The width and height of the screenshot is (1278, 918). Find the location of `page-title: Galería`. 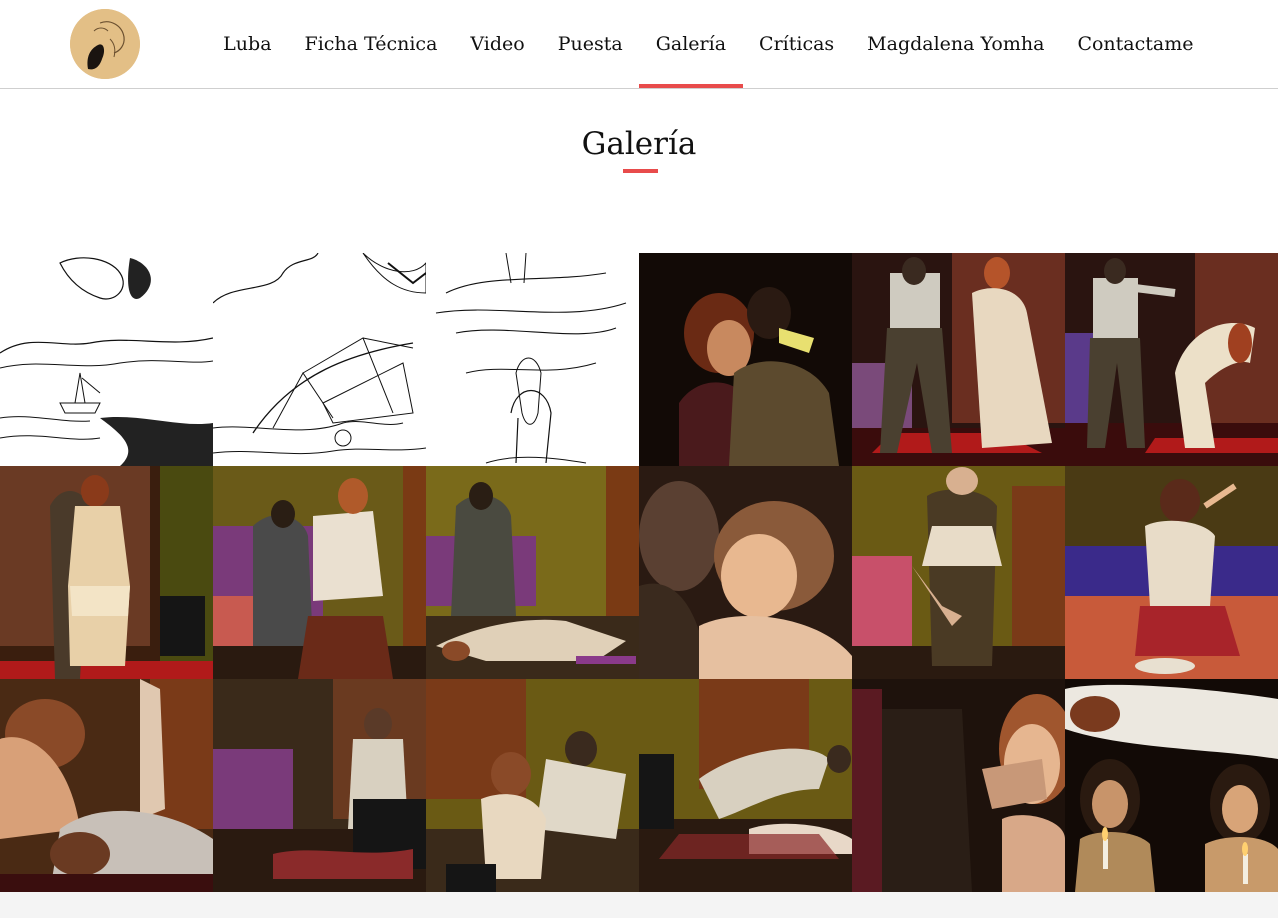

page-title: Galería is located at coordinates (639, 144).